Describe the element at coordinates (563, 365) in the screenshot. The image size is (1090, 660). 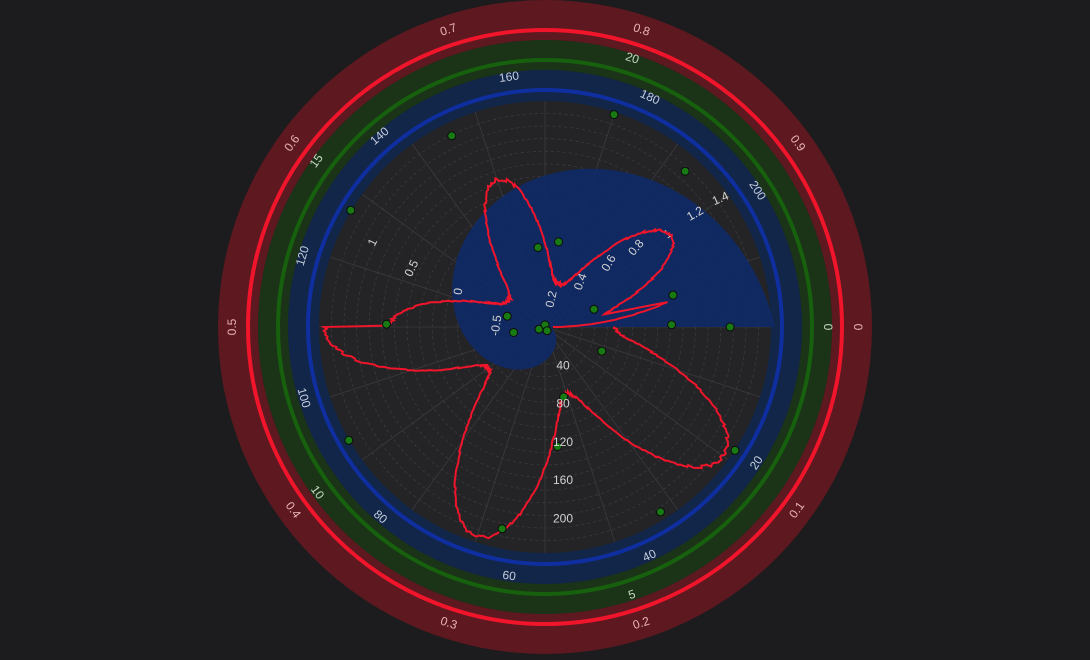
I see `radial-tick-label: 40` at that location.